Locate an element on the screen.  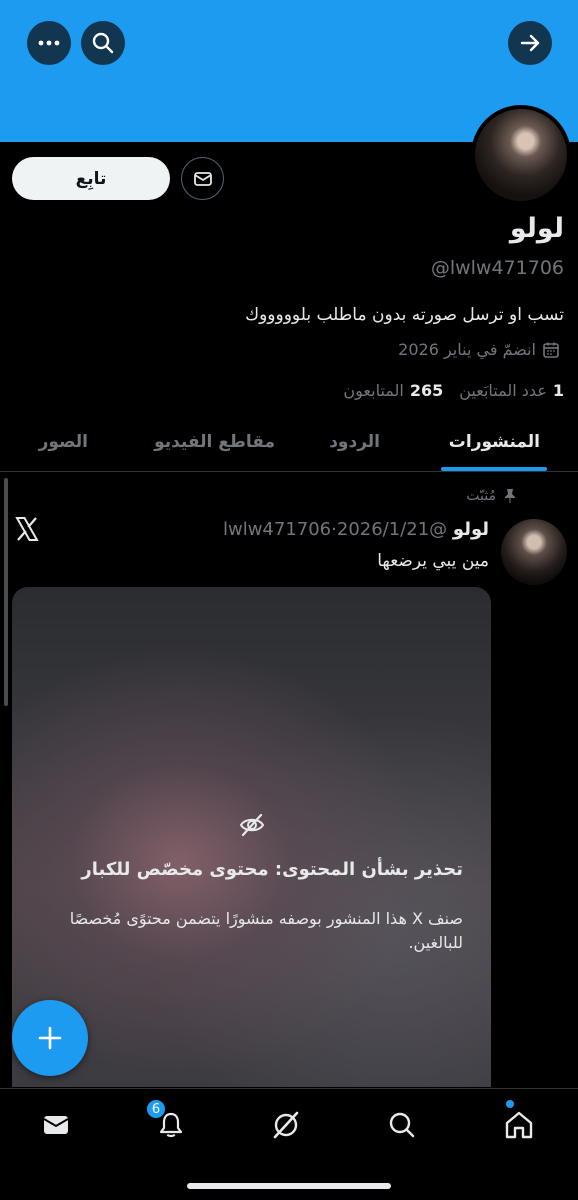
search-button is located at coordinates (103, 43).